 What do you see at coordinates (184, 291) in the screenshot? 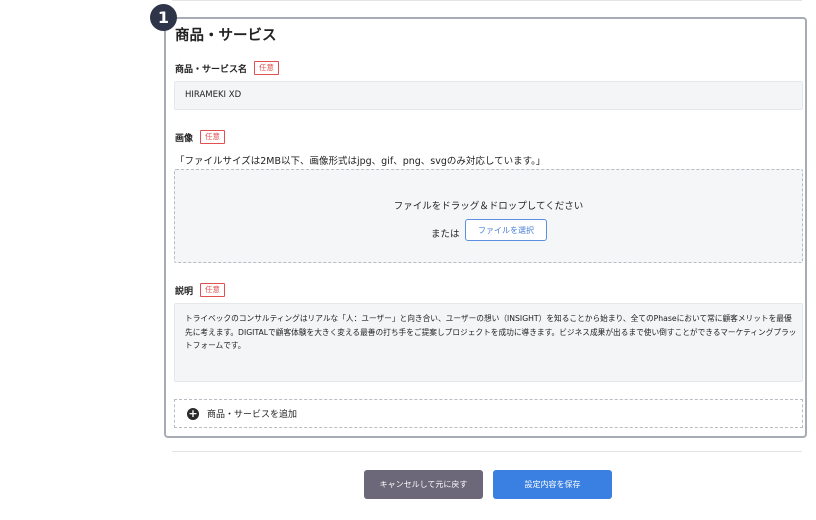
I see `description-field-label-text: 説明` at bounding box center [184, 291].